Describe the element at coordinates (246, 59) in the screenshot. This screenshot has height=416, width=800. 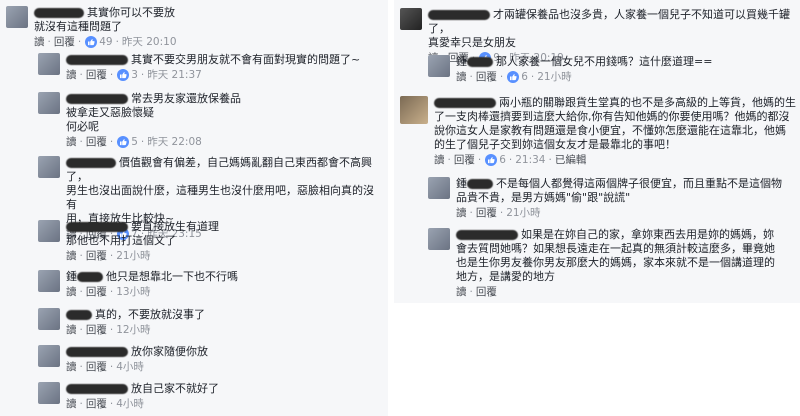
I see `comment-text: 其實不要交男朋友就不會有面對現實的問題了~` at that location.